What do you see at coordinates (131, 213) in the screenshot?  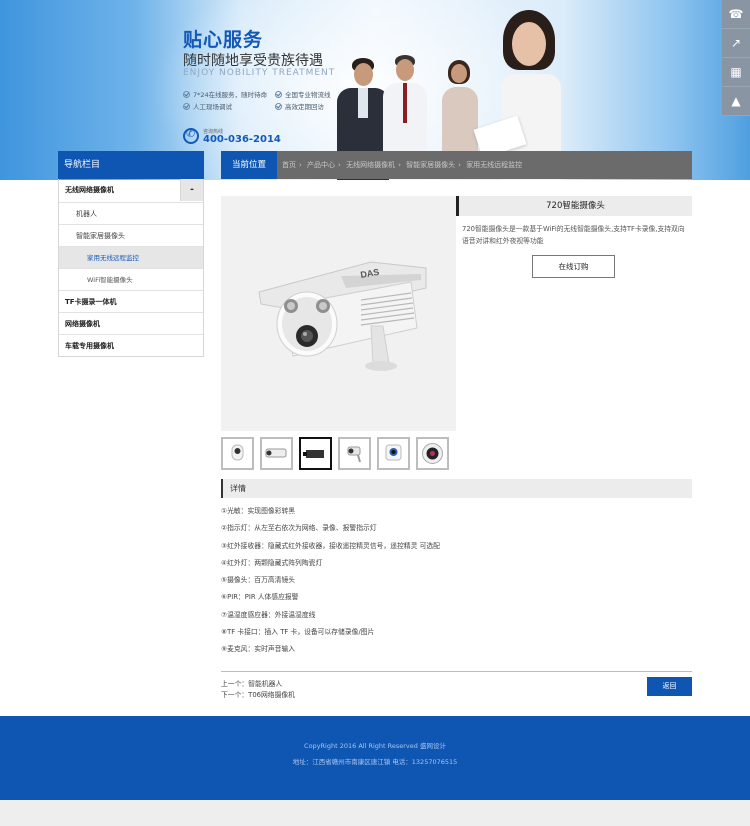 I see `sidebar-item-robot: 机器人` at bounding box center [131, 213].